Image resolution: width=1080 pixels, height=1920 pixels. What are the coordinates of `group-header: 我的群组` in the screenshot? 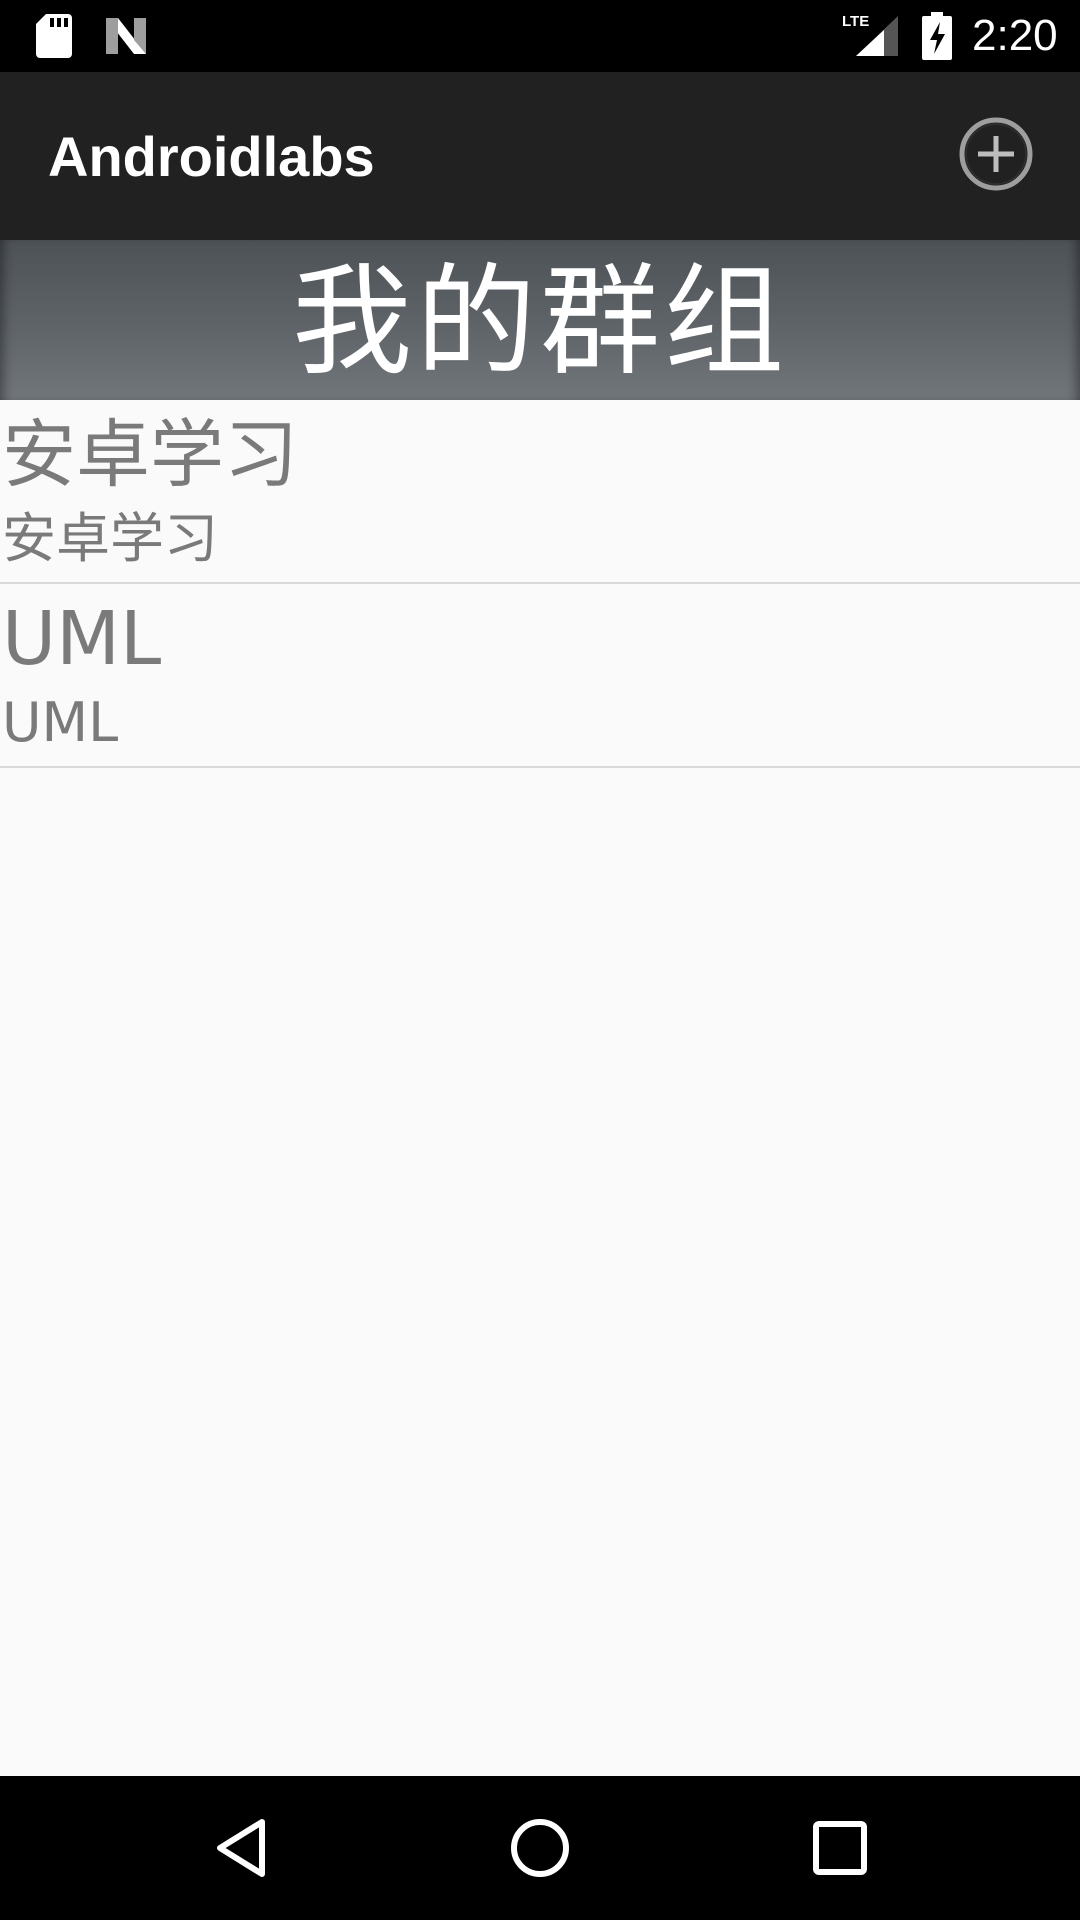 It's located at (540, 320).